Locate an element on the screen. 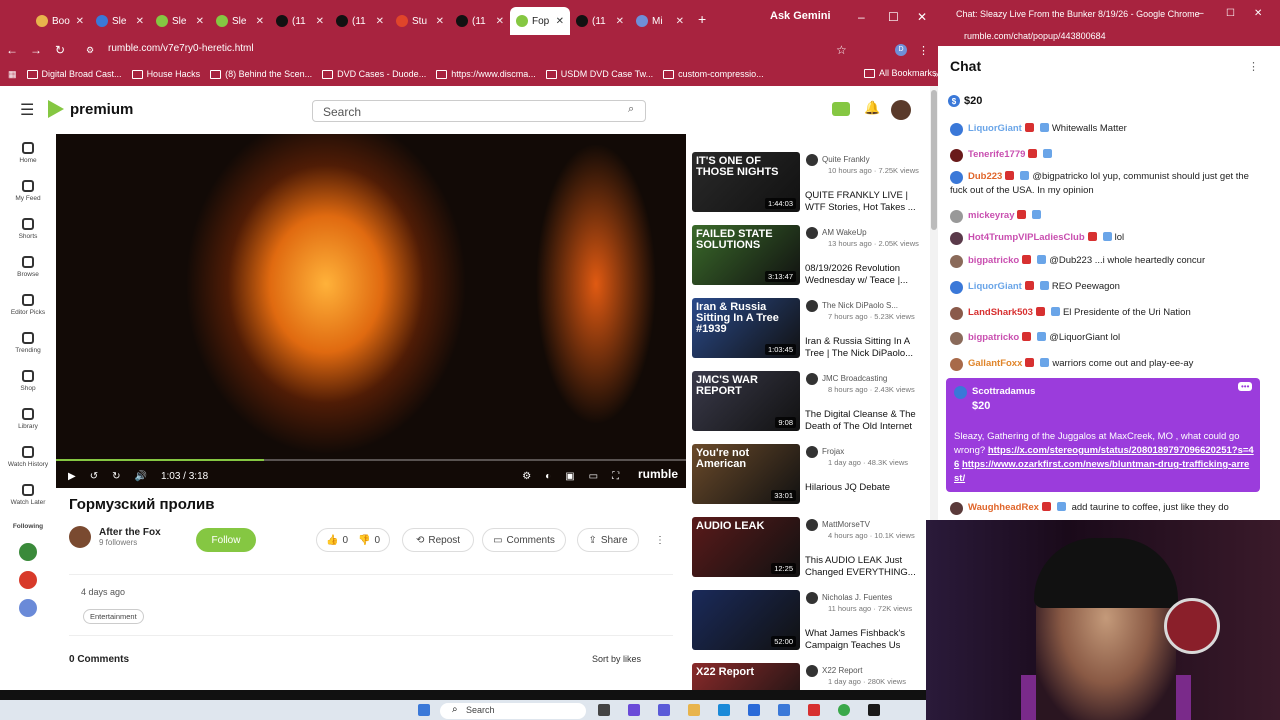  minimize-icon: – is located at coordinates (861, 17).